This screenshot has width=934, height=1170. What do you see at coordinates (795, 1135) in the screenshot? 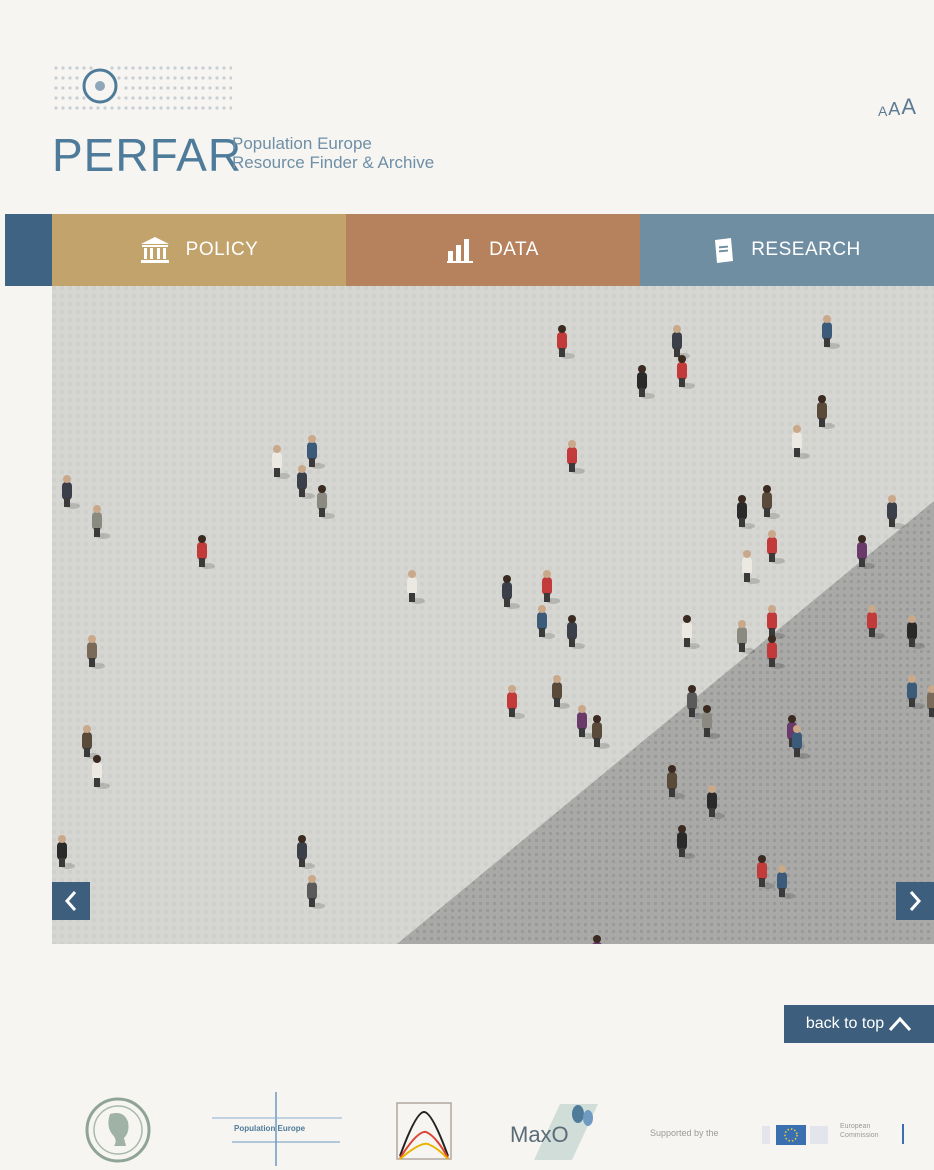
I see `eu-flag-icon` at bounding box center [795, 1135].